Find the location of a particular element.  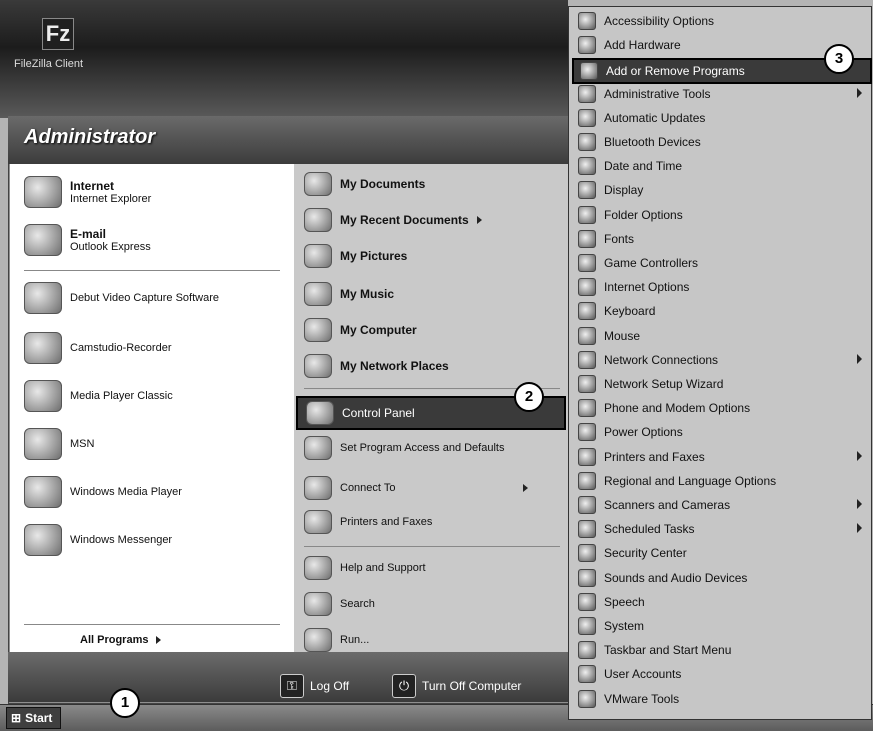

recent-camstudio: Camstudio-Recorder is located at coordinates (97, 348).